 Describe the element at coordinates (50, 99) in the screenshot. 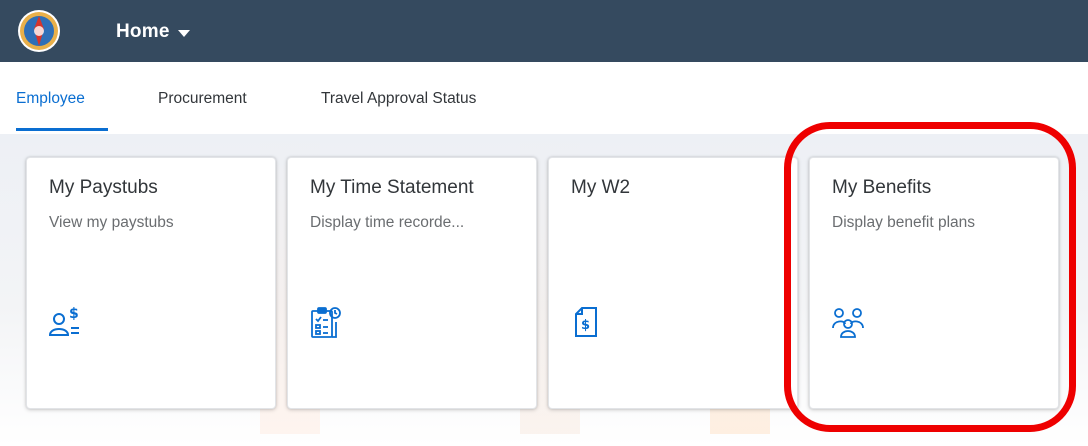

I see `tab-employee: Employee` at that location.